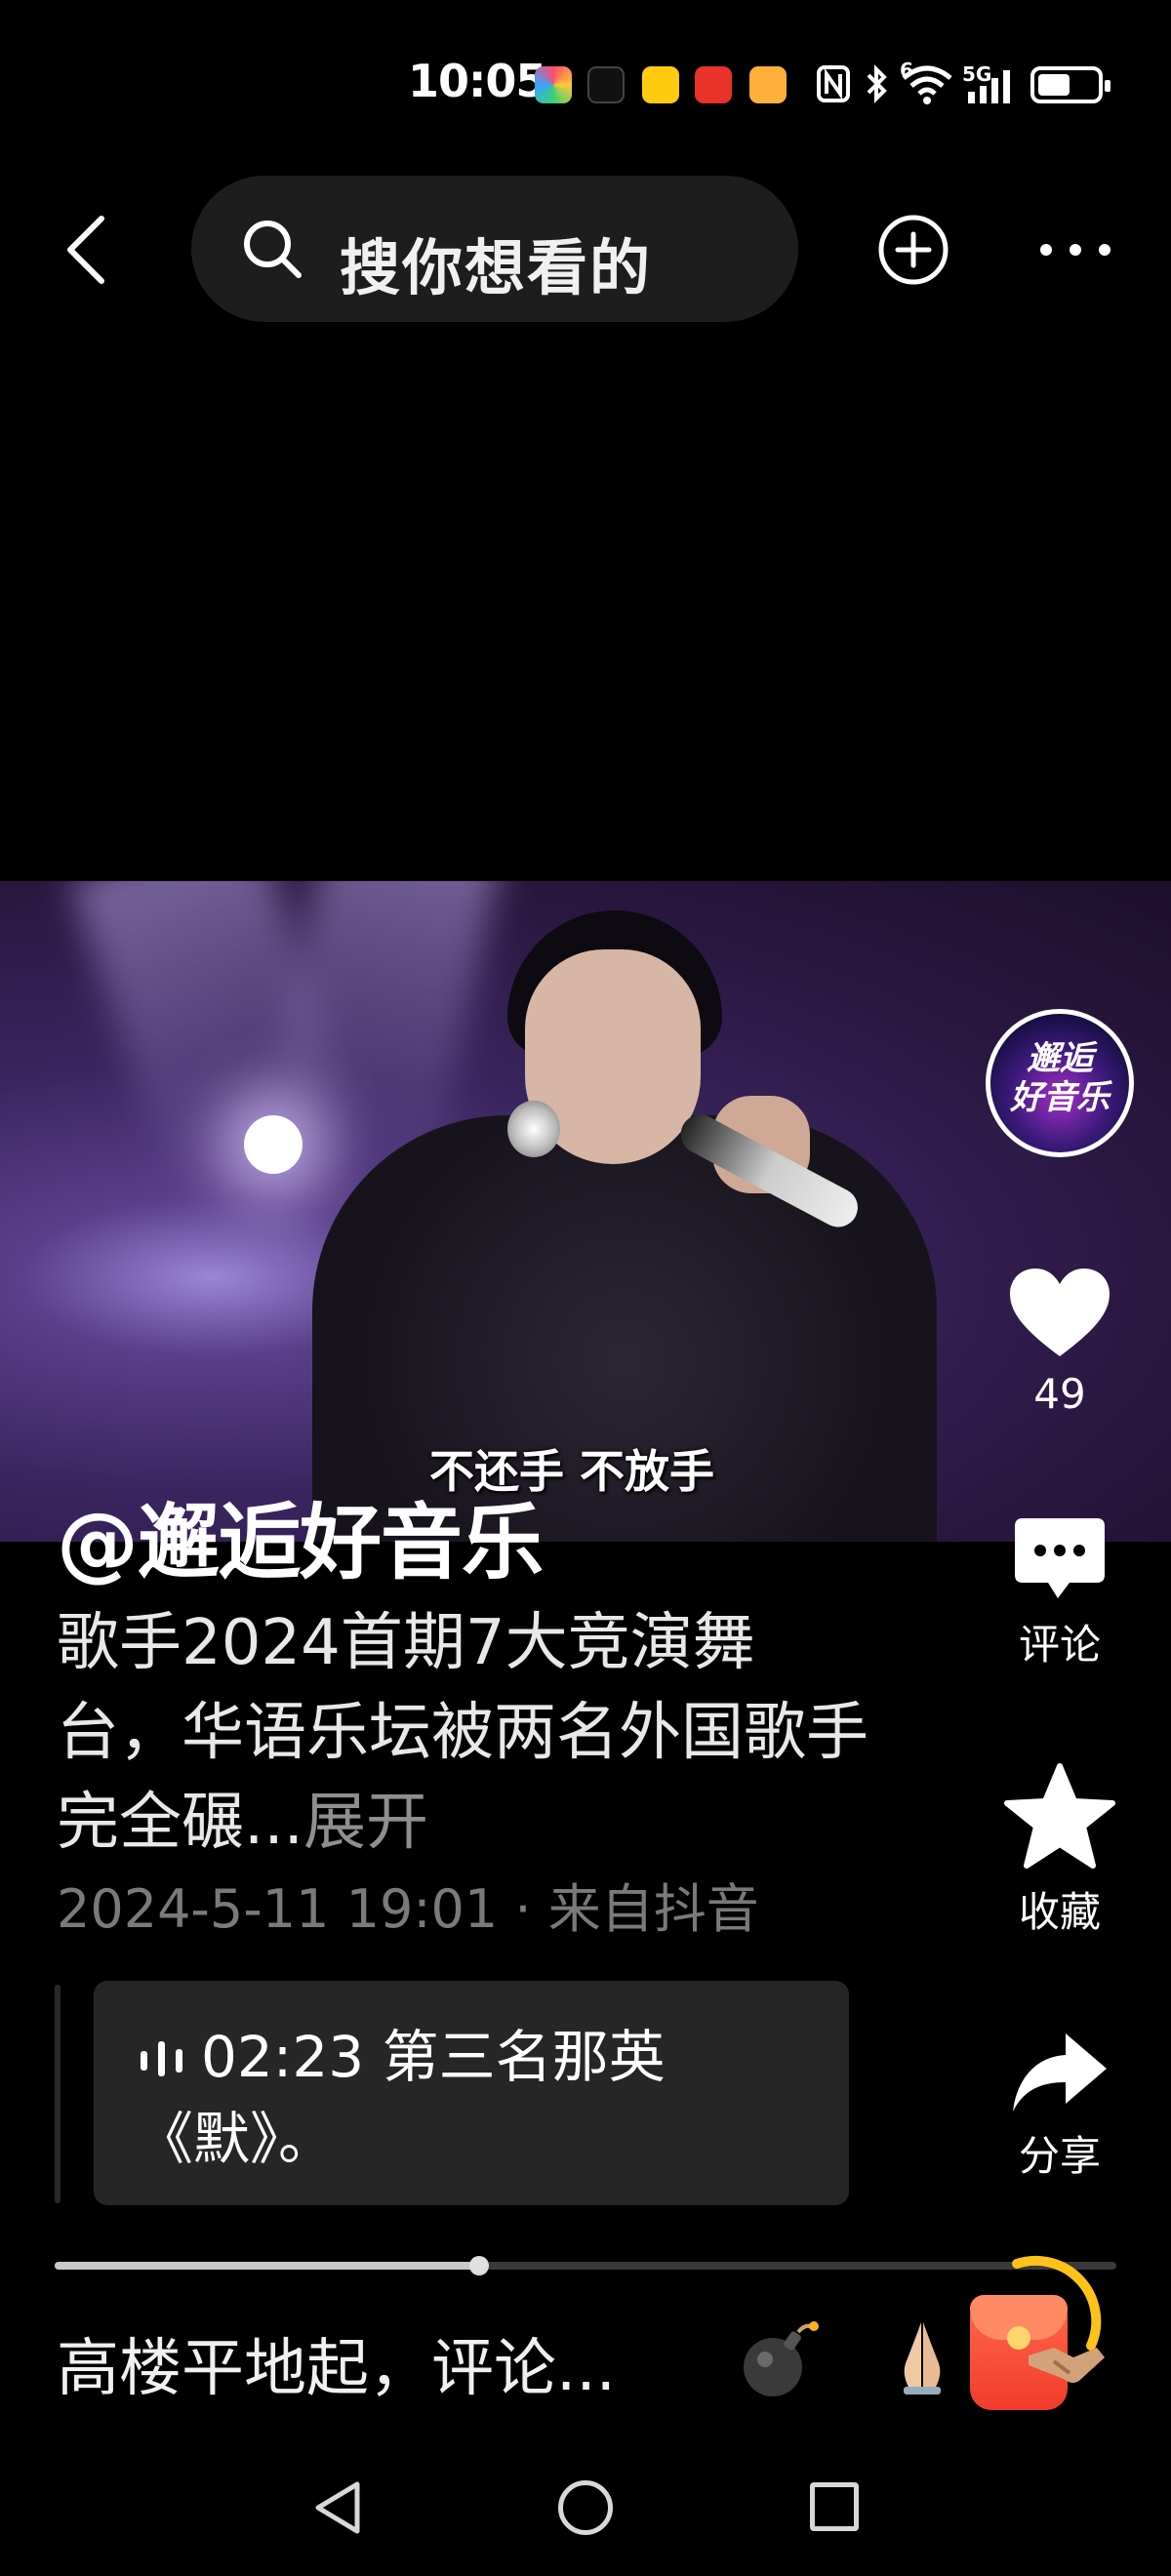  I want to click on progress-knob, so click(479, 2265).